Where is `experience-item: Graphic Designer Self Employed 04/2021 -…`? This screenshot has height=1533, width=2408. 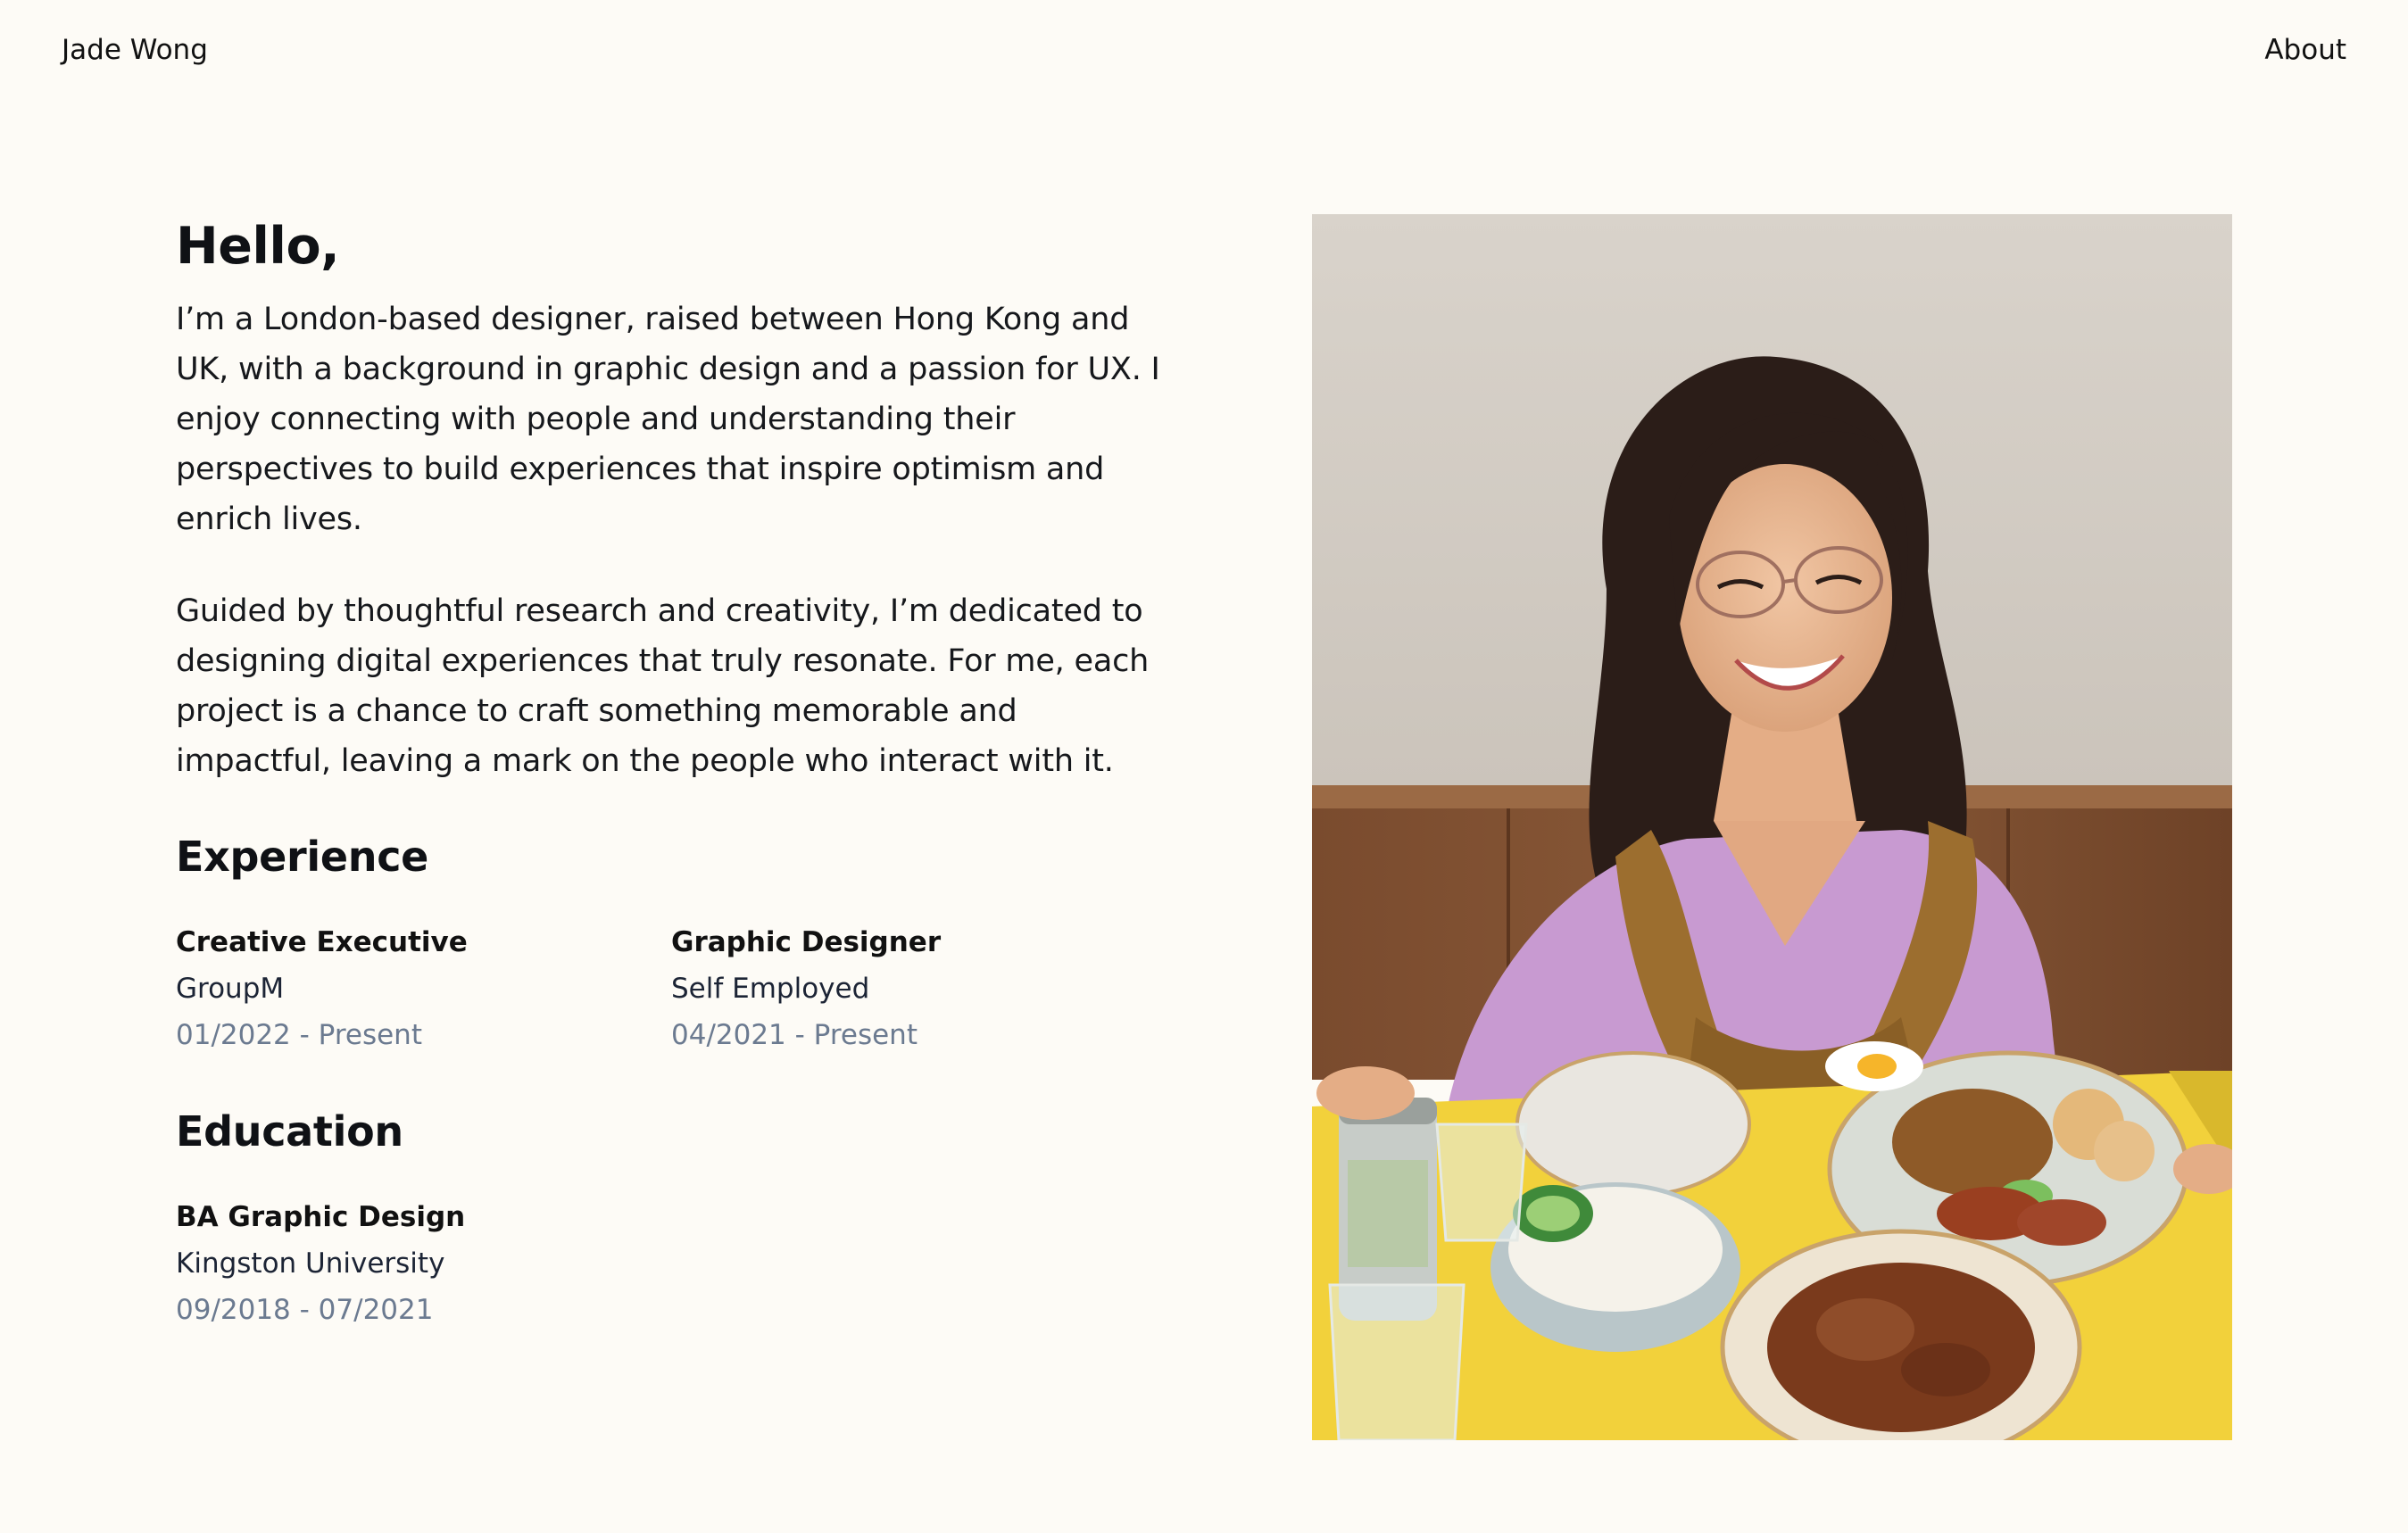 experience-item: Graphic Designer Self Employed 04/2021 -… is located at coordinates (919, 988).